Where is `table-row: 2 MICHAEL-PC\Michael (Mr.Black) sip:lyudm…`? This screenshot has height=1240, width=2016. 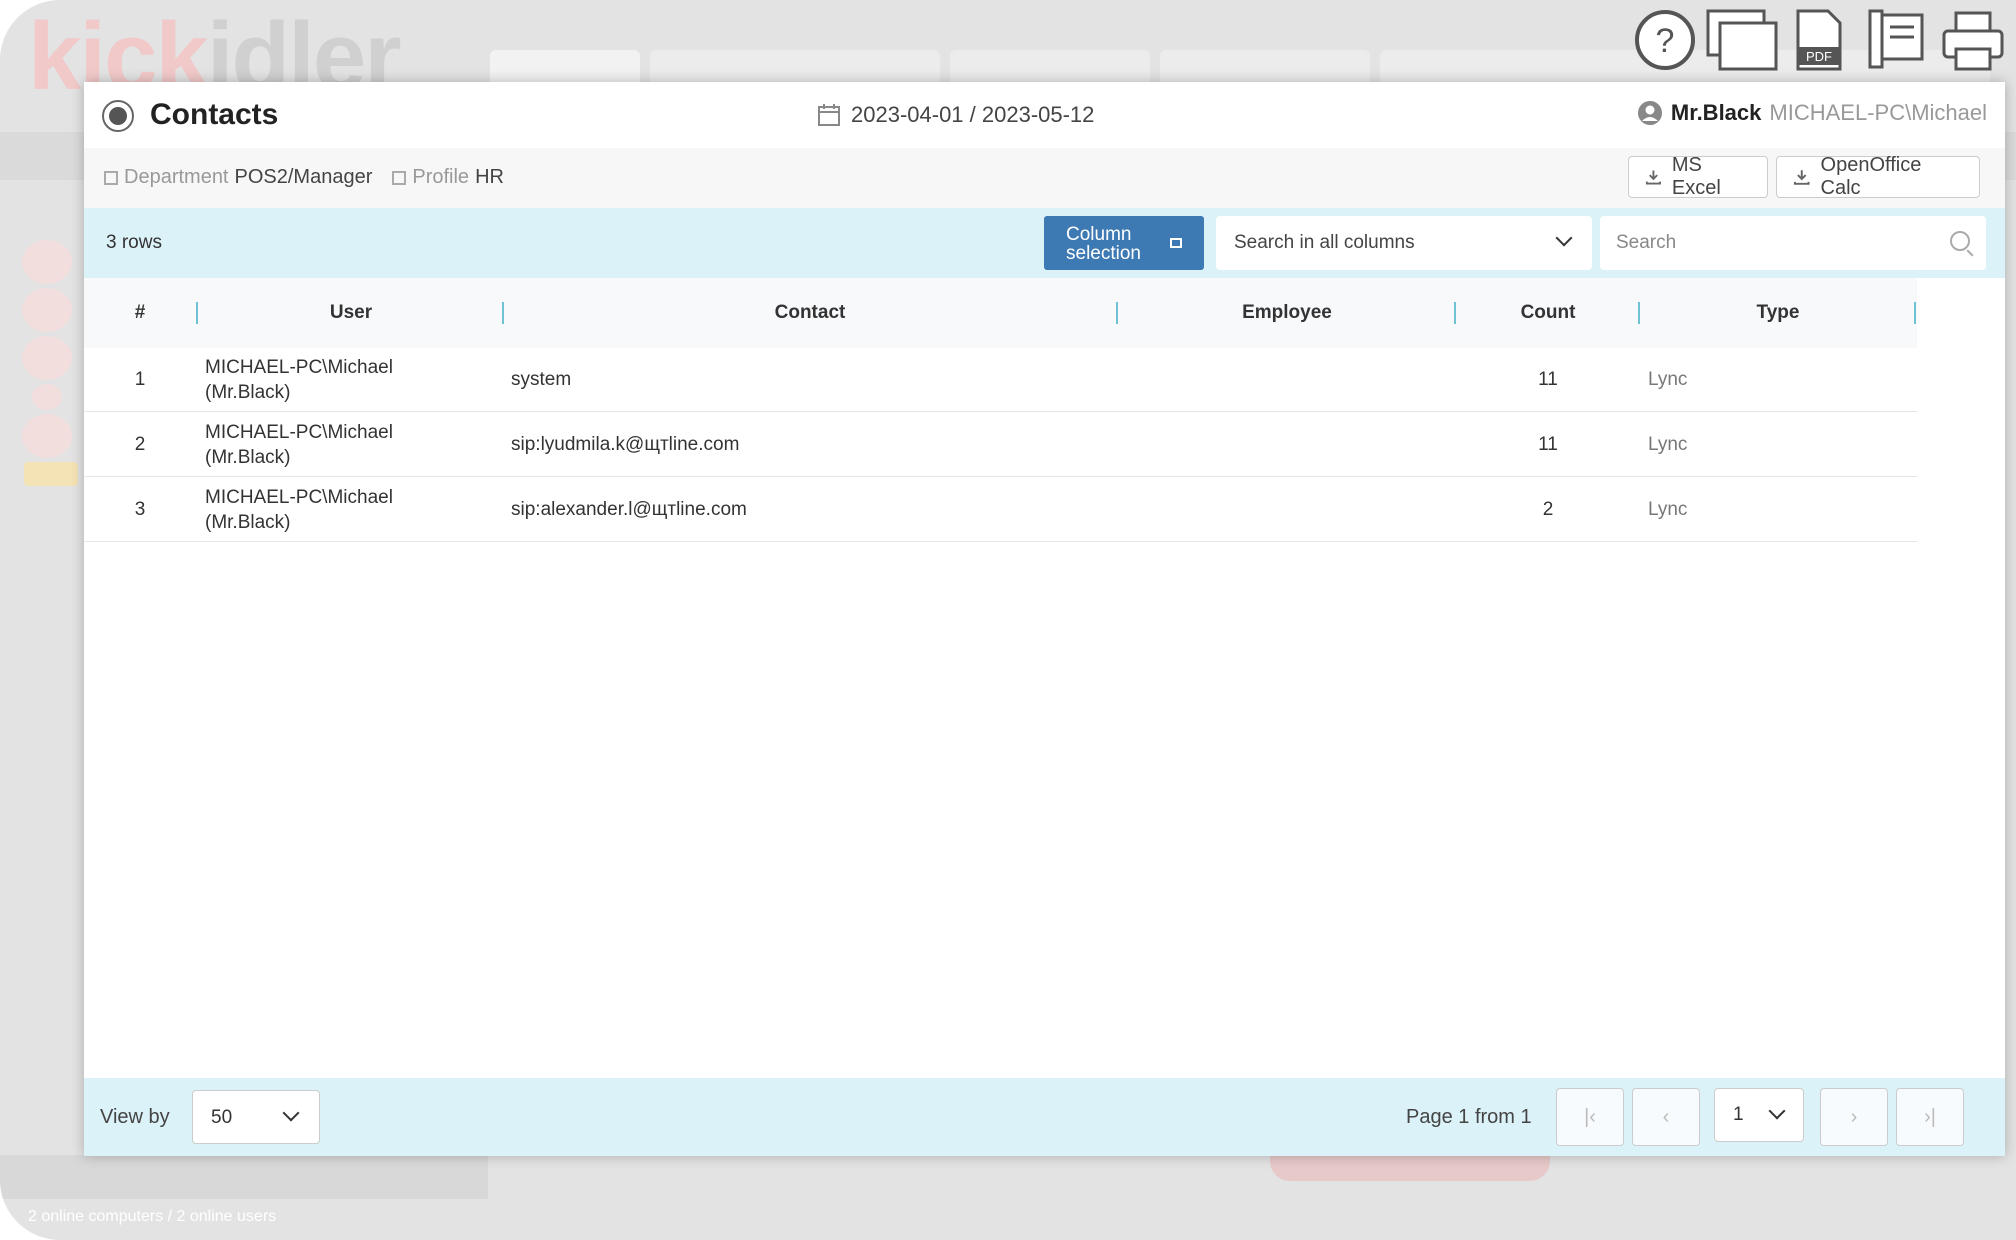
table-row: 2 MICHAEL-PC\Michael (Mr.Black) sip:lyudm… is located at coordinates (1000, 445).